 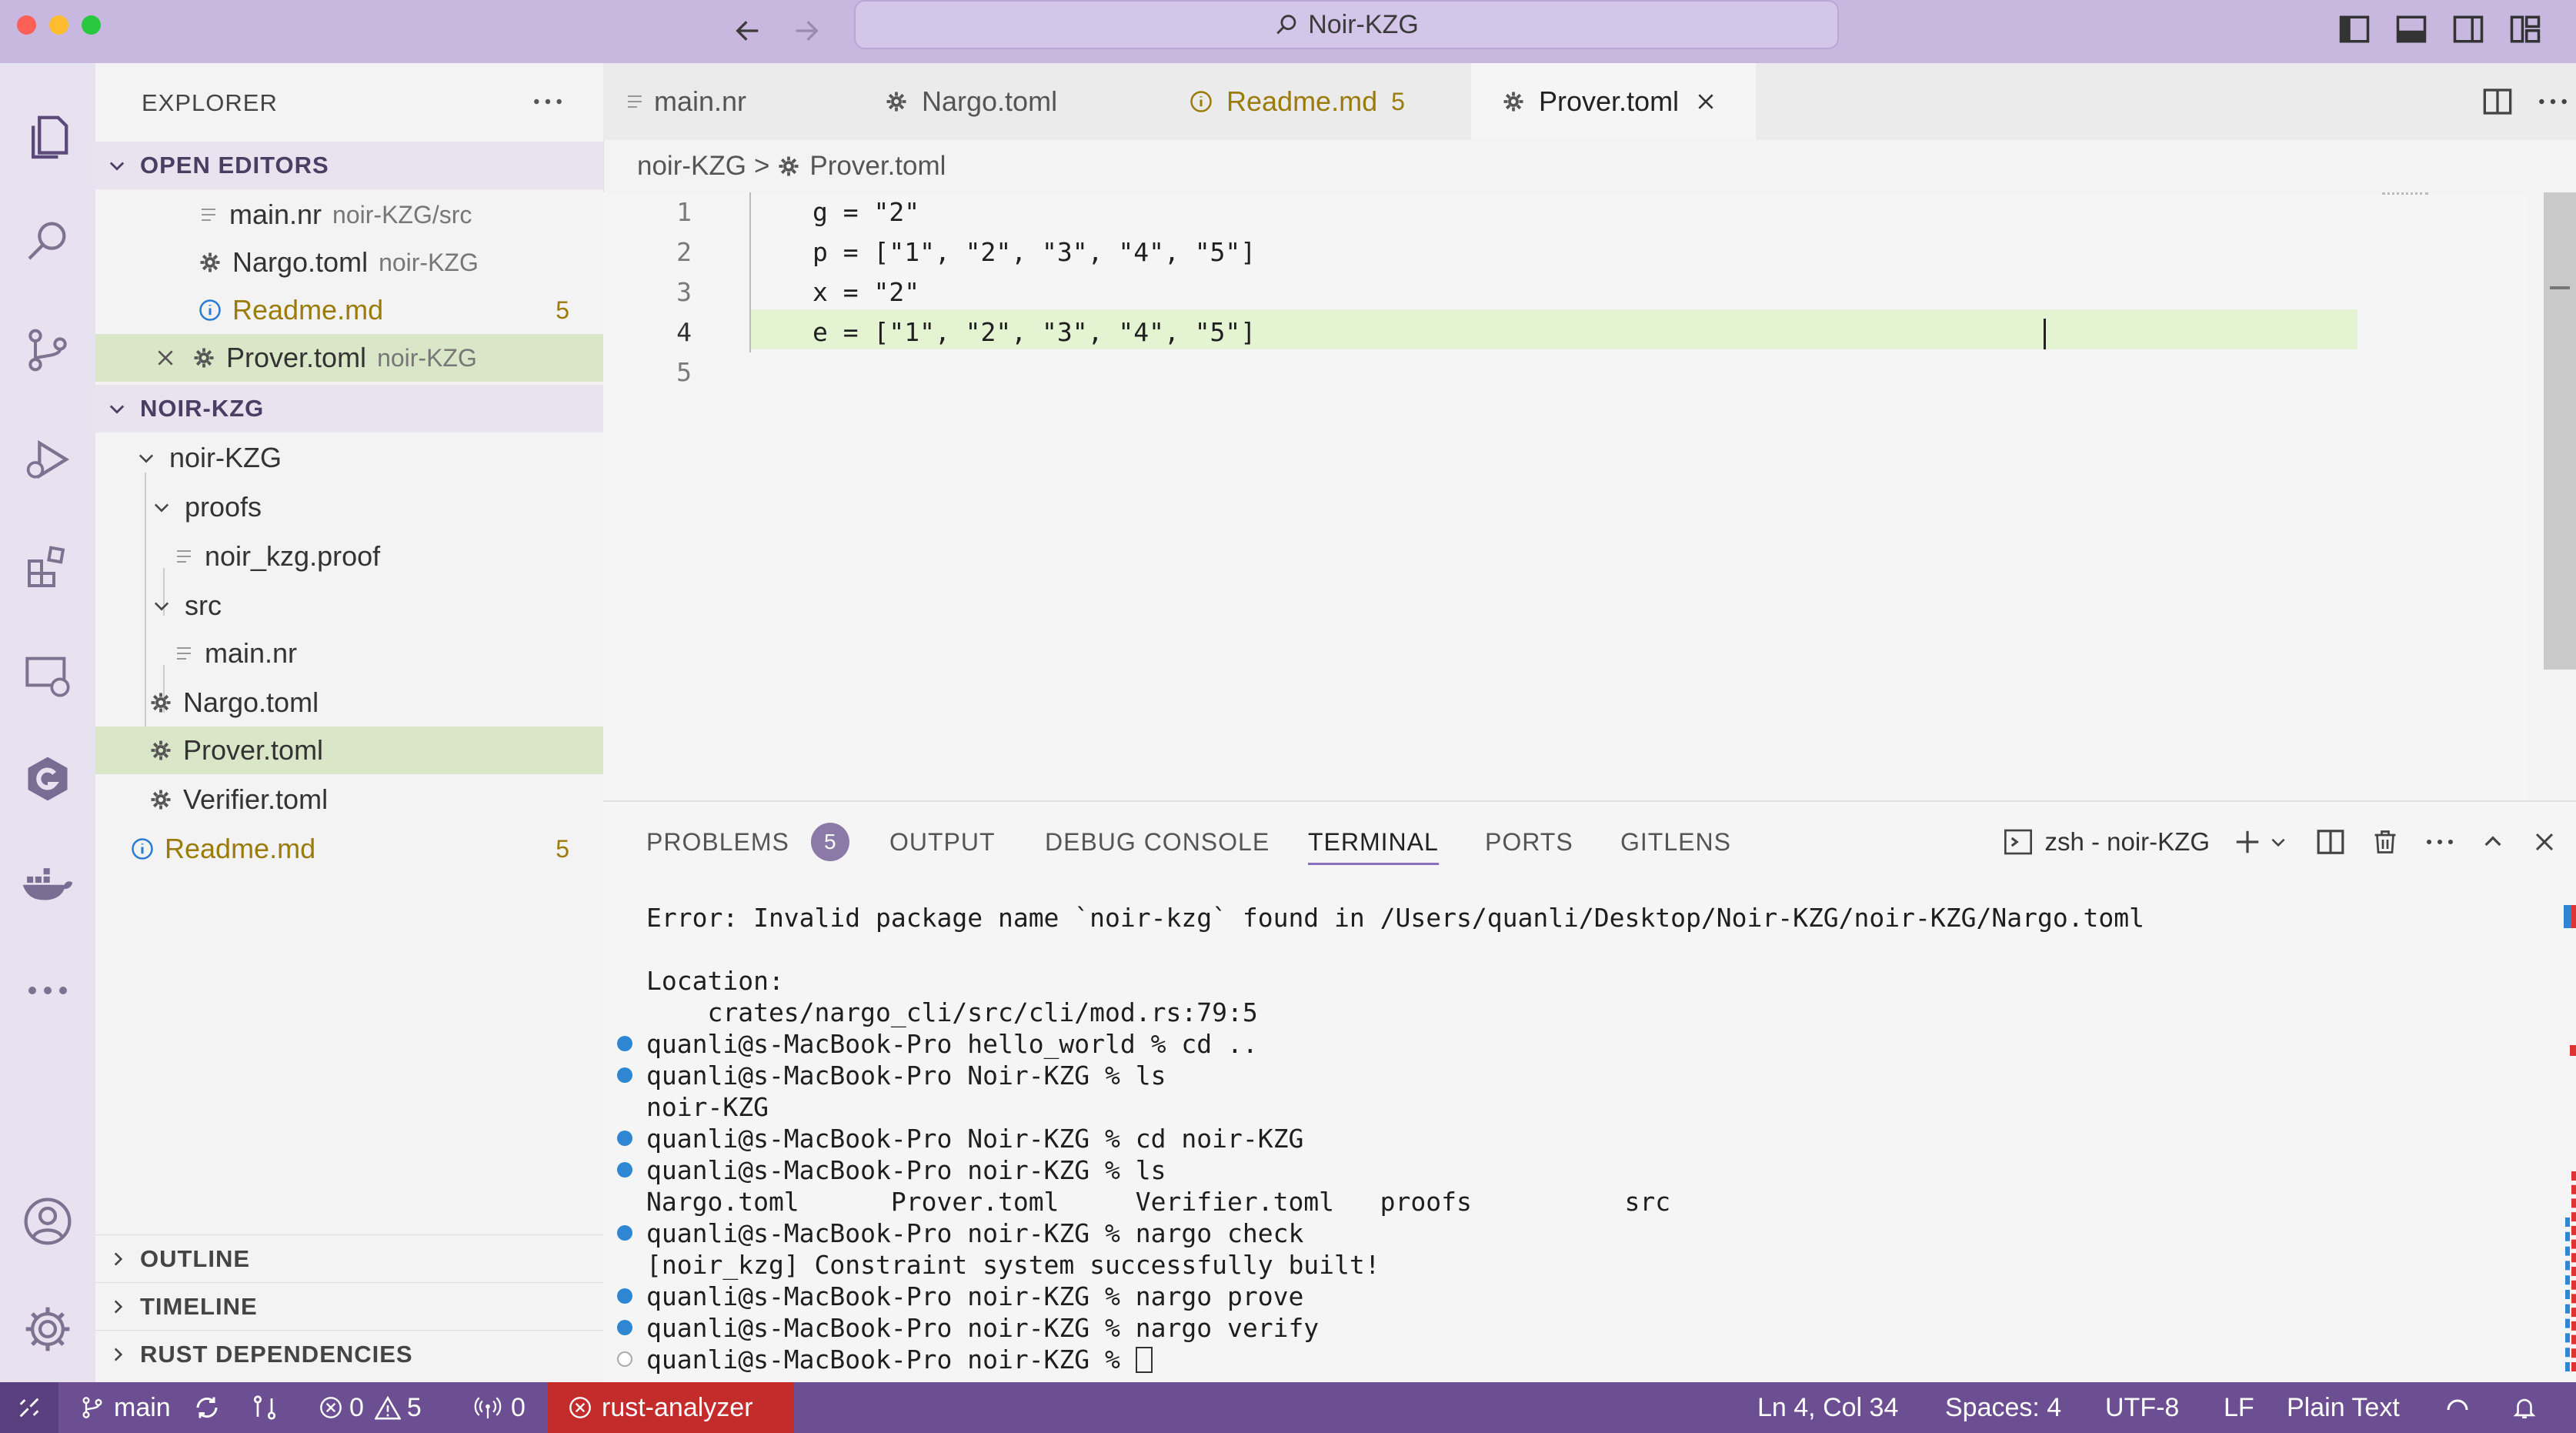 What do you see at coordinates (748, 842) in the screenshot?
I see `tab-problems: PROBLEMS 5` at bounding box center [748, 842].